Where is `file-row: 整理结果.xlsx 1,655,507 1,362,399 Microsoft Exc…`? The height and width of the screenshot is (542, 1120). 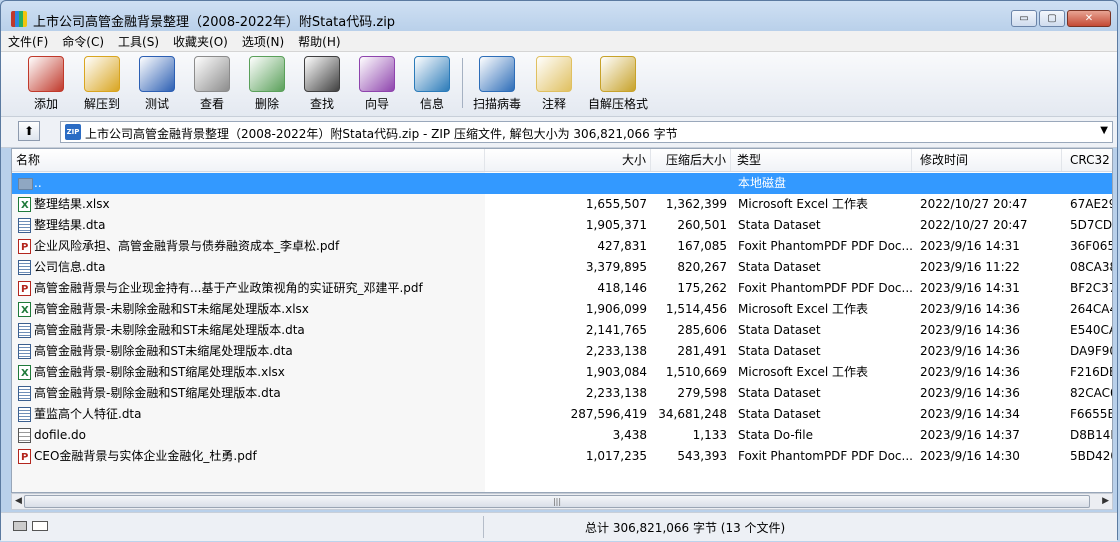
file-row: 整理结果.xlsx 1,655,507 1,362,399 Microsoft Exc… is located at coordinates (562, 205).